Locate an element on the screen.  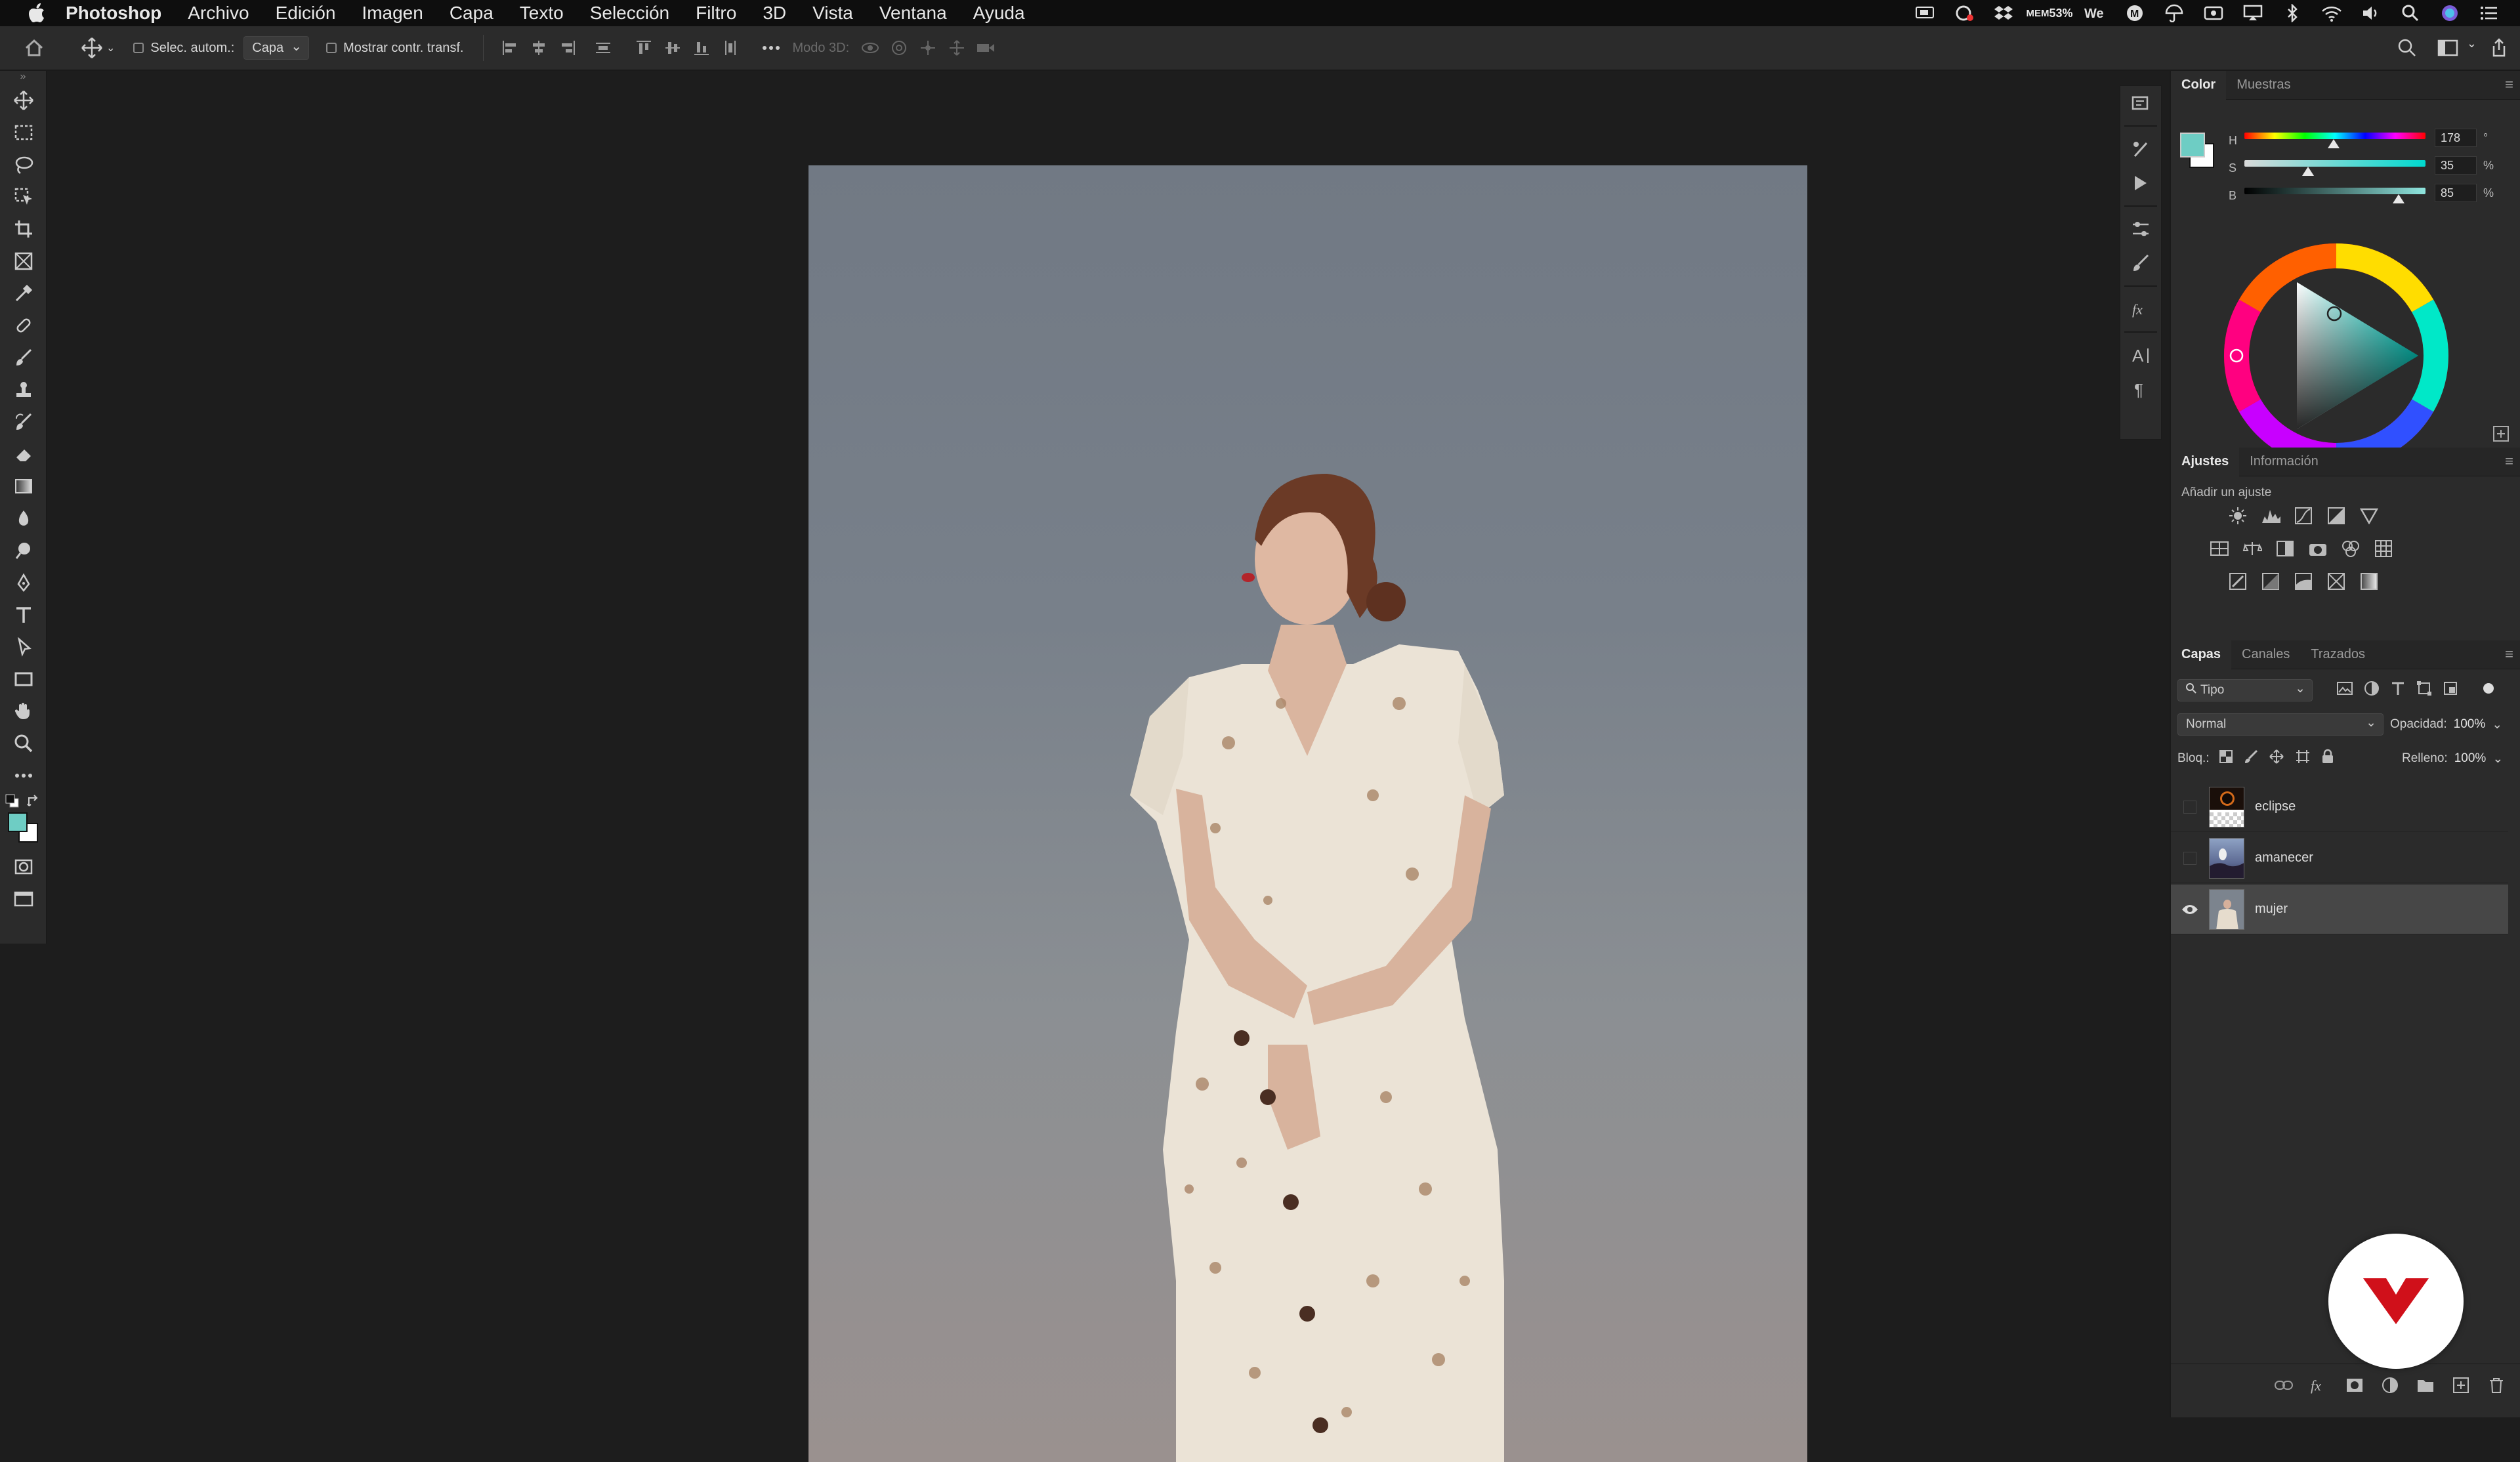
brightness-track is located at coordinates (2335, 191).